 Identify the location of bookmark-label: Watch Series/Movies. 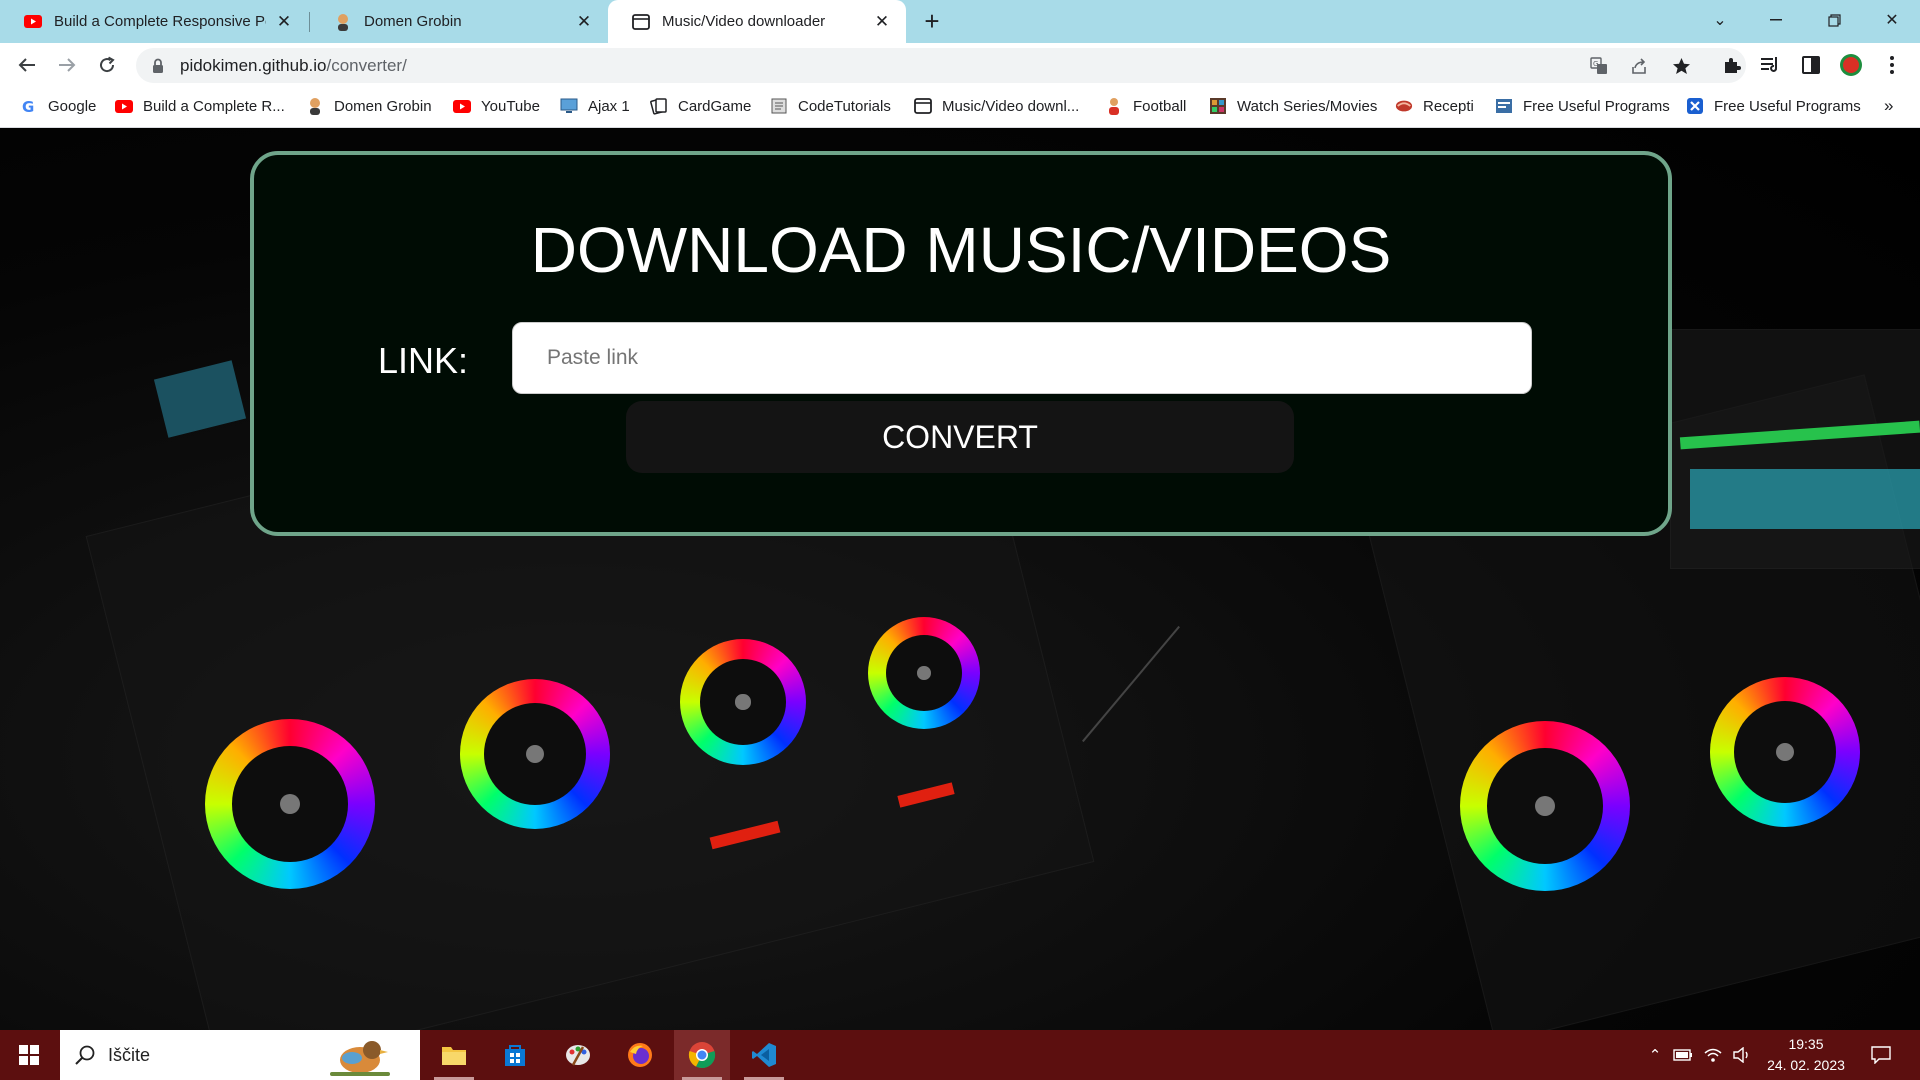
(1307, 106).